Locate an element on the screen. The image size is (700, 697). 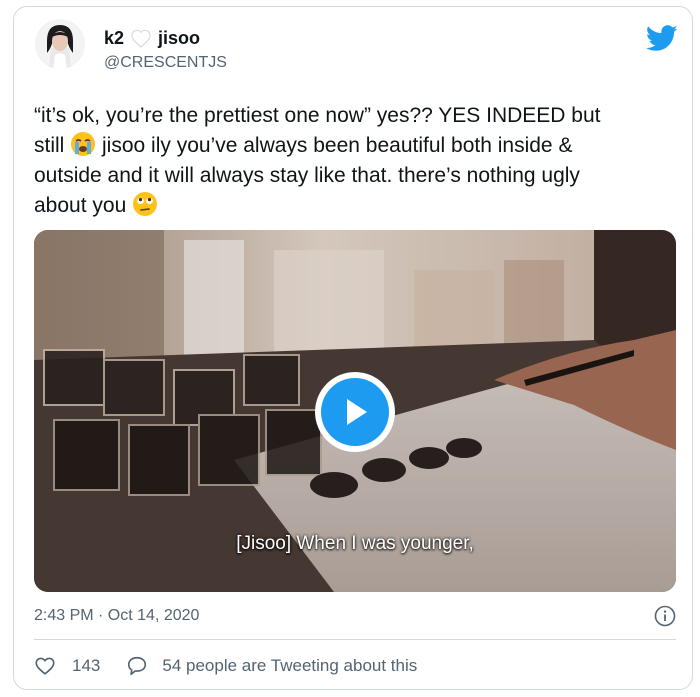
avatar is located at coordinates (60, 44).